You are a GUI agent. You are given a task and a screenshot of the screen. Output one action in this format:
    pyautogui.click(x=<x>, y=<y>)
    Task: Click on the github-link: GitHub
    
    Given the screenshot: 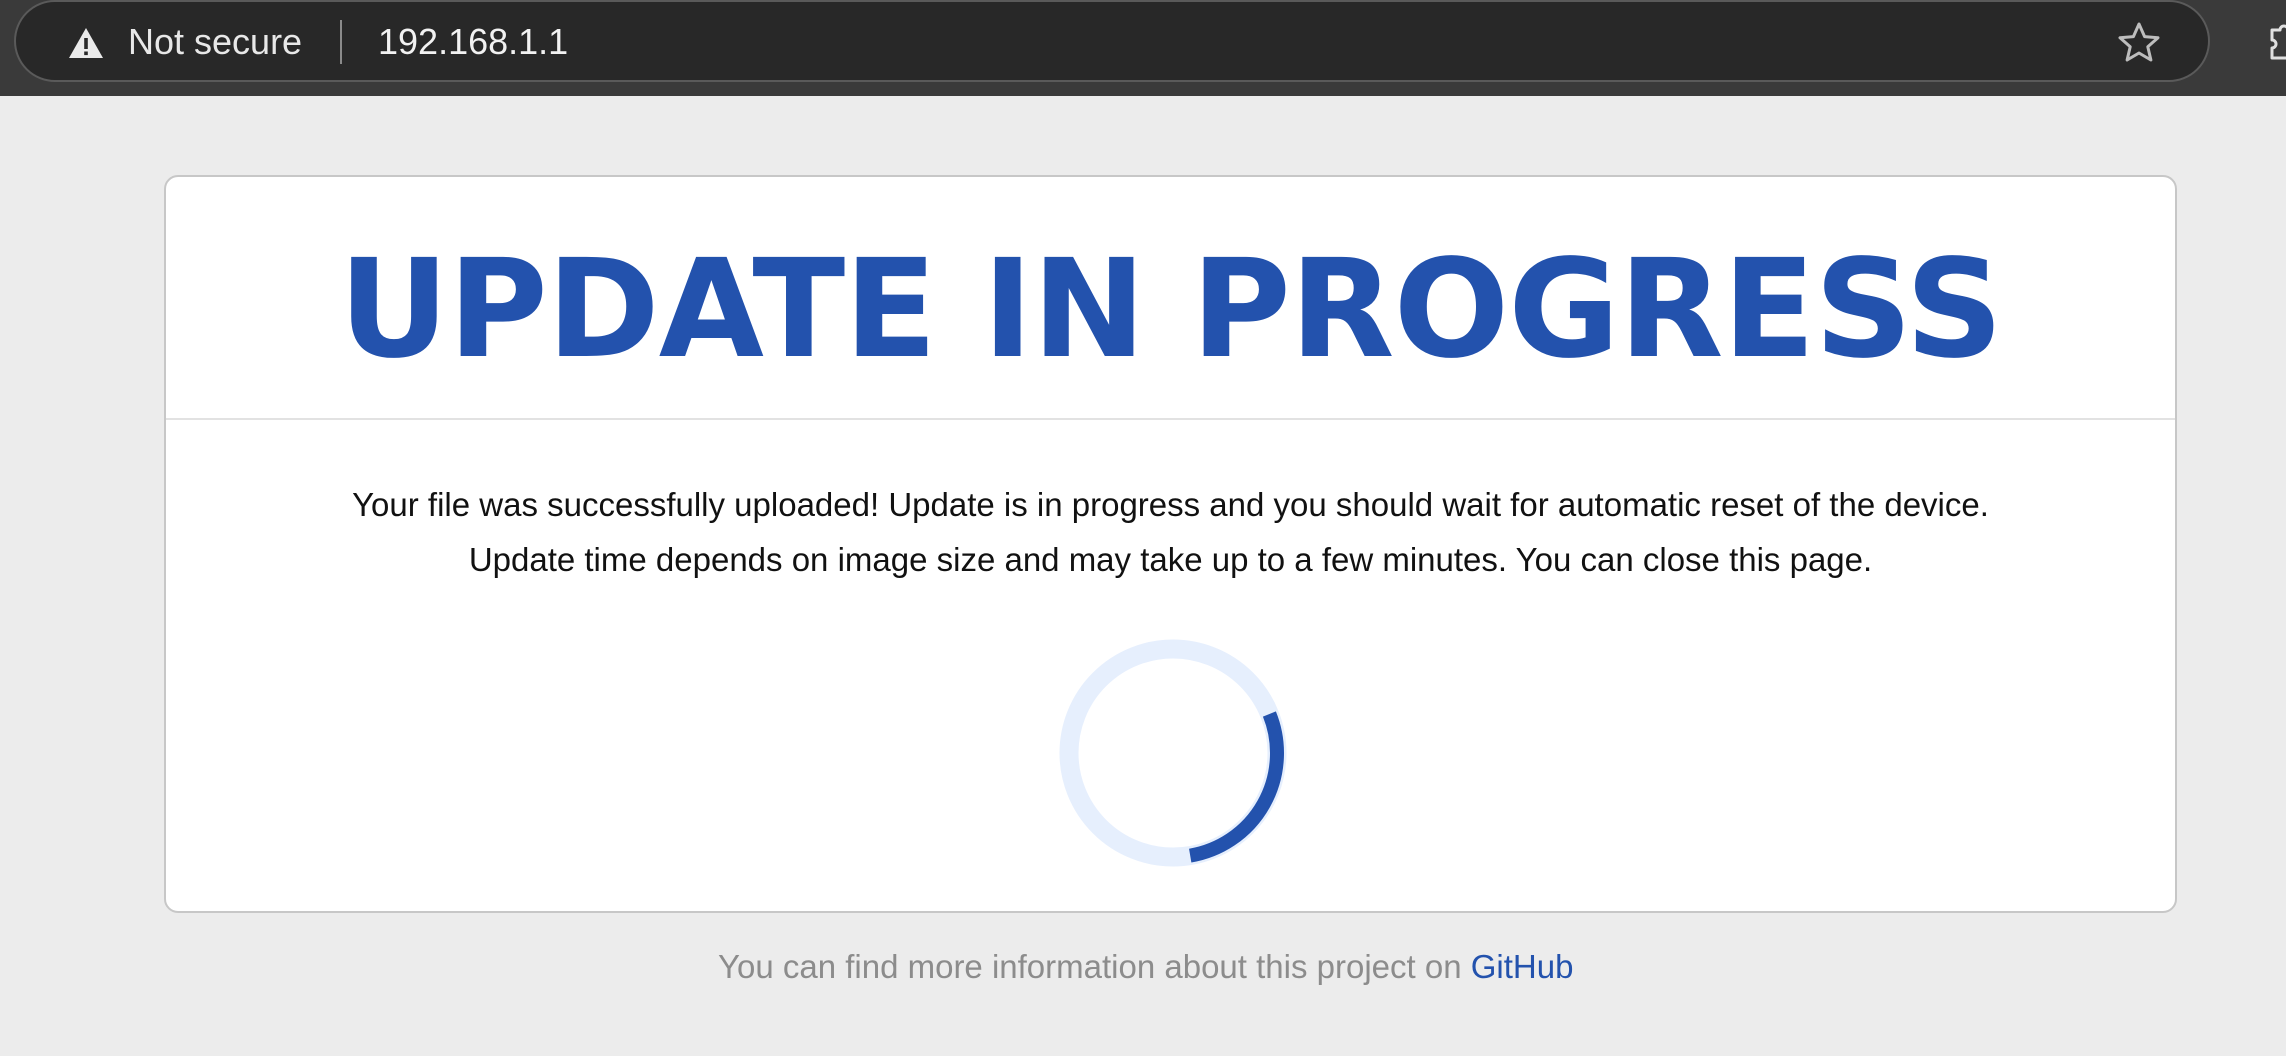 What is the action you would take?
    pyautogui.click(x=1522, y=966)
    